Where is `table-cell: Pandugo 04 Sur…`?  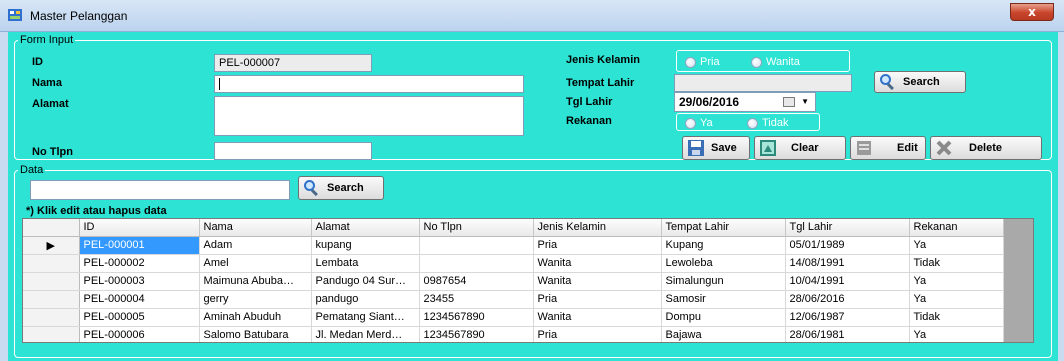 table-cell: Pandugo 04 Sur… is located at coordinates (365, 281).